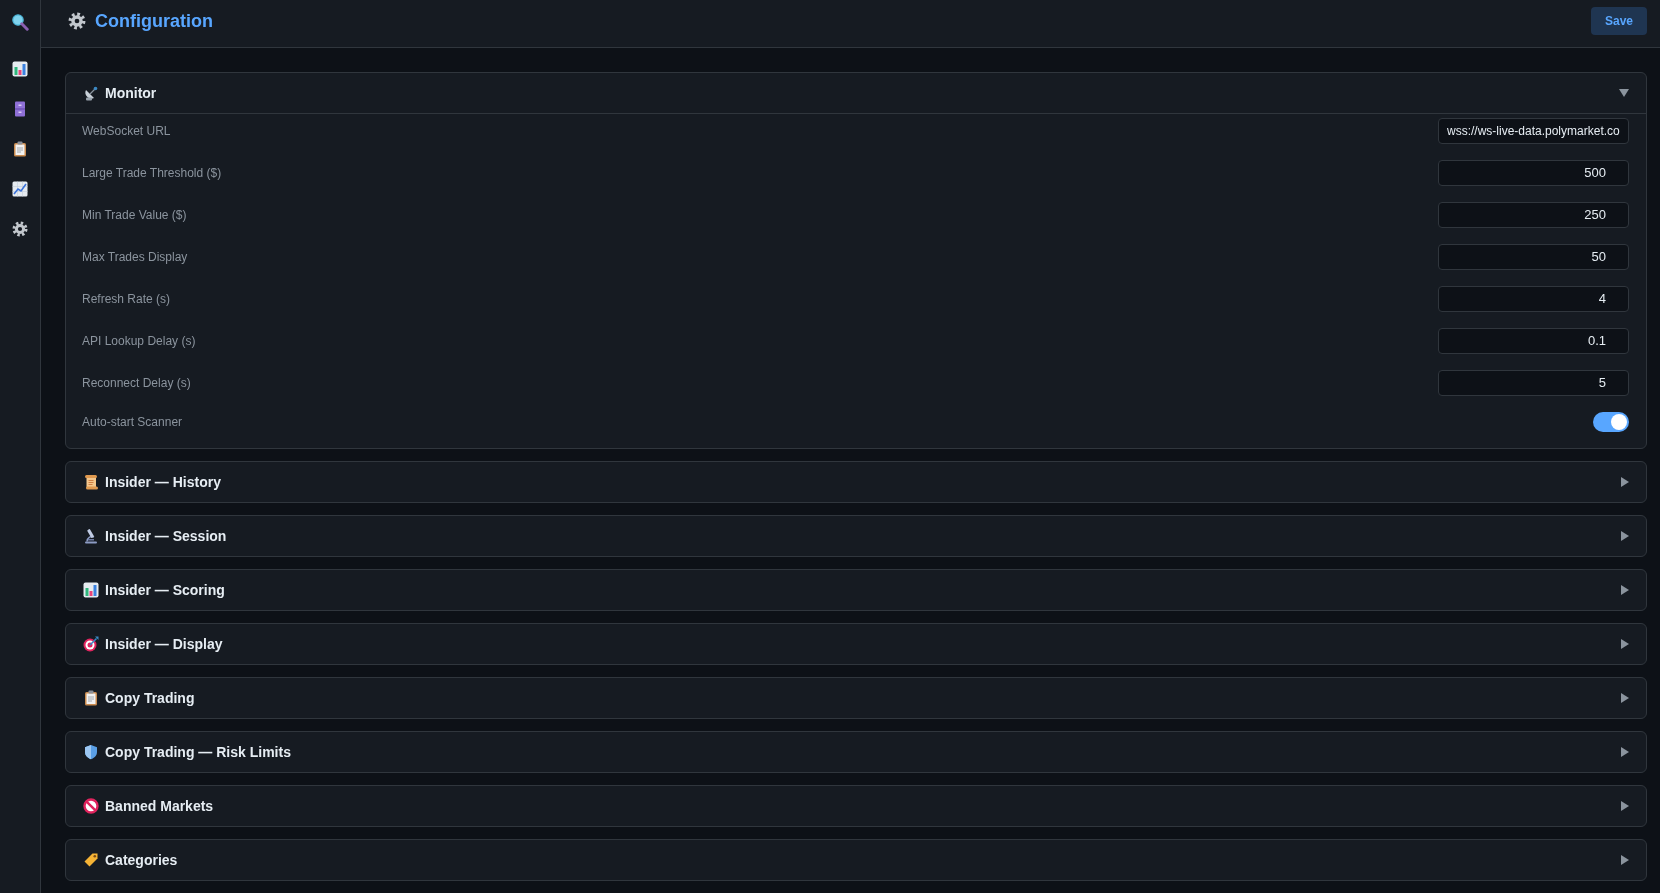 The image size is (1660, 893). What do you see at coordinates (20, 109) in the screenshot?
I see `file-cabinet-icon` at bounding box center [20, 109].